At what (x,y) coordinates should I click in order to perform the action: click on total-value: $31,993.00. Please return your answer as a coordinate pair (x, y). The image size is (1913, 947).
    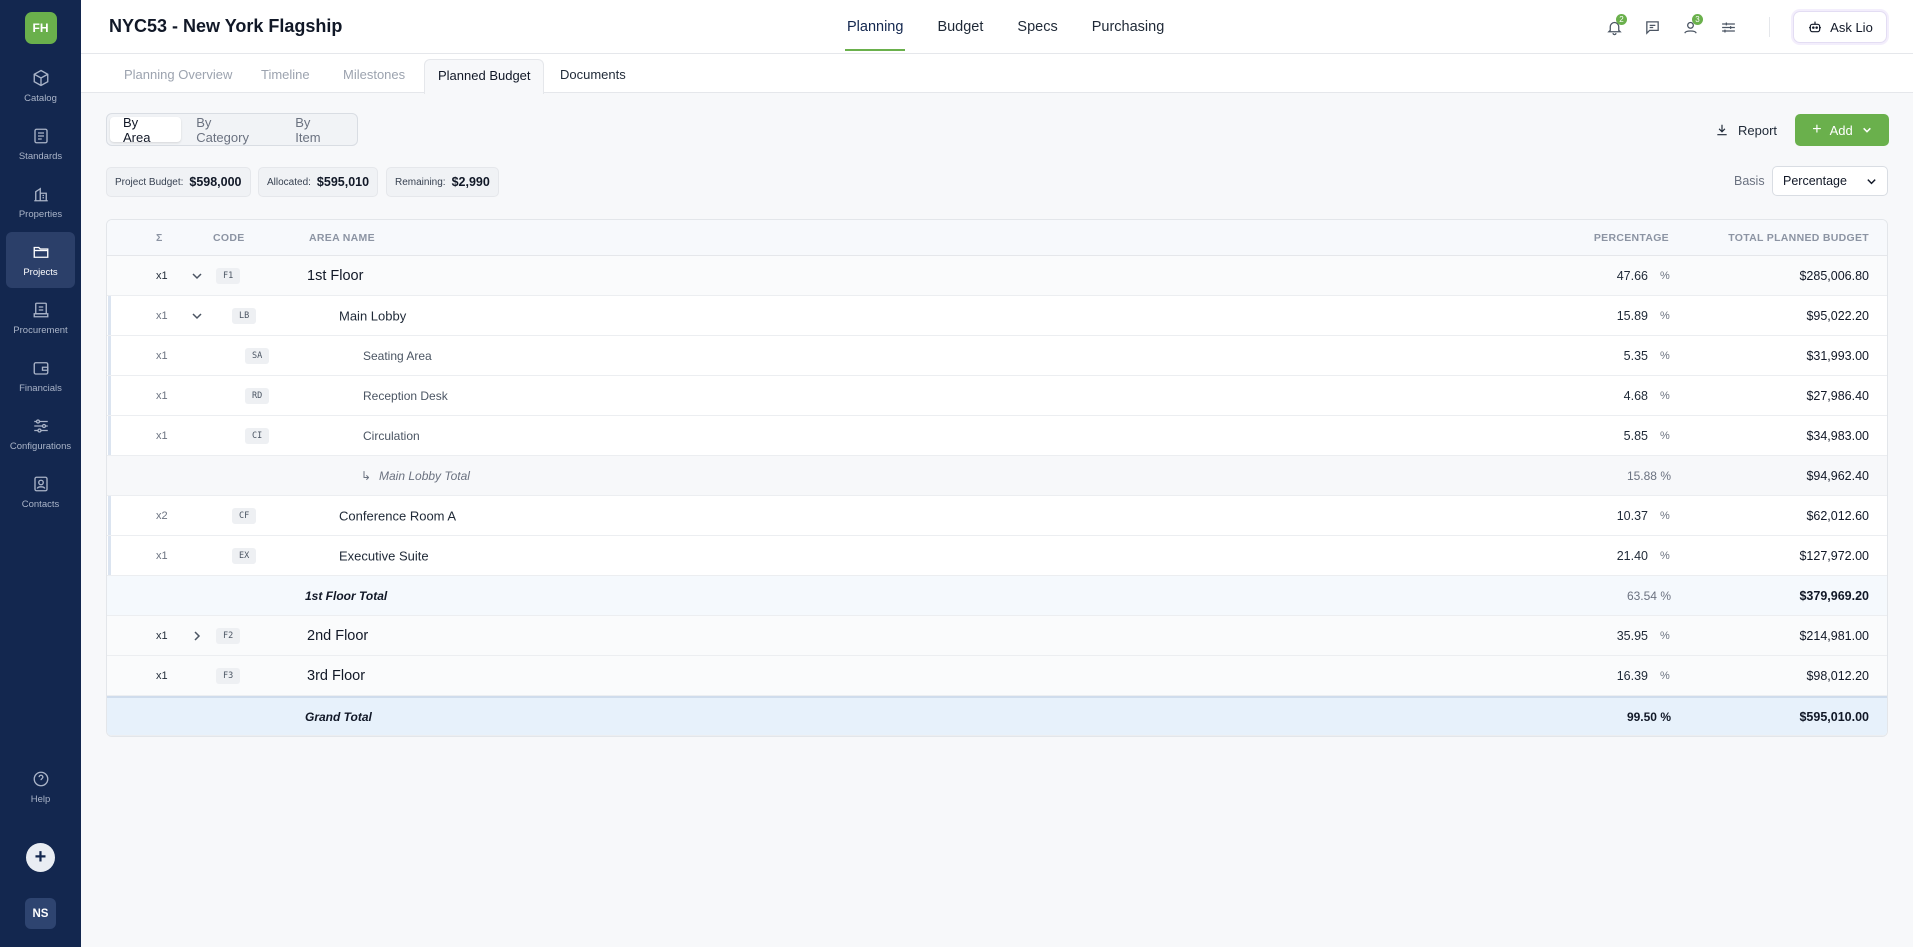
    Looking at the image, I should click on (1837, 355).